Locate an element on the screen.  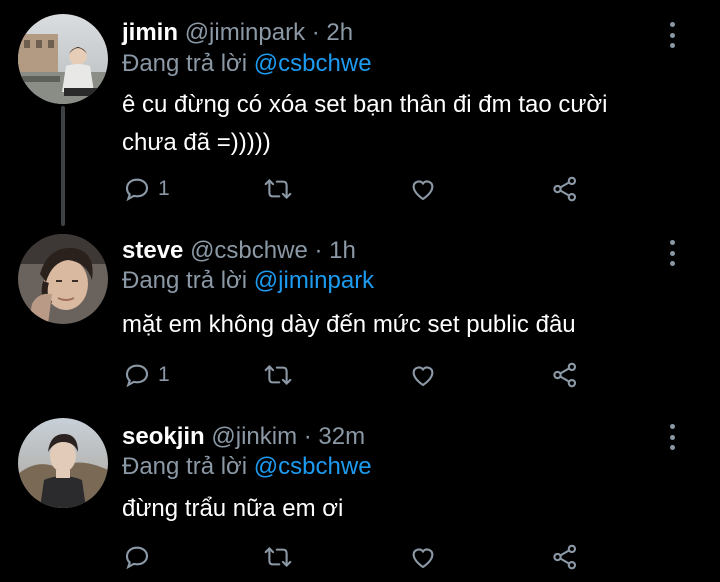
reply-button is located at coordinates (140, 557).